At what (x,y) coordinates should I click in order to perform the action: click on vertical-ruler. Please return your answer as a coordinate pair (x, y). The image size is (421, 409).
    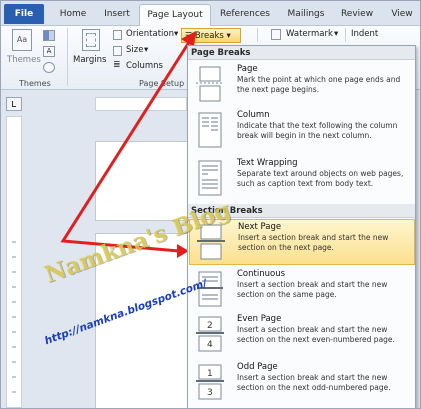
    Looking at the image, I should click on (14, 262).